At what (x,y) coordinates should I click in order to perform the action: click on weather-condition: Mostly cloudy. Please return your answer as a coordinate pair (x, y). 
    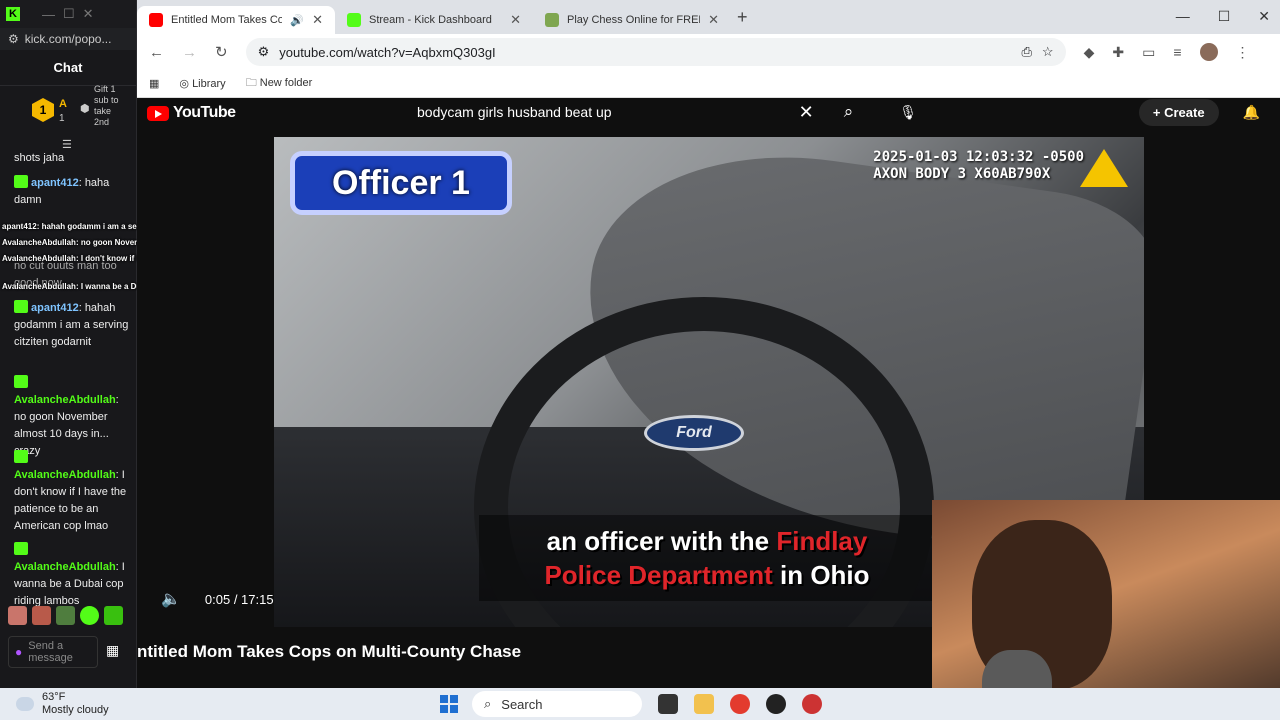
    Looking at the image, I should click on (75, 710).